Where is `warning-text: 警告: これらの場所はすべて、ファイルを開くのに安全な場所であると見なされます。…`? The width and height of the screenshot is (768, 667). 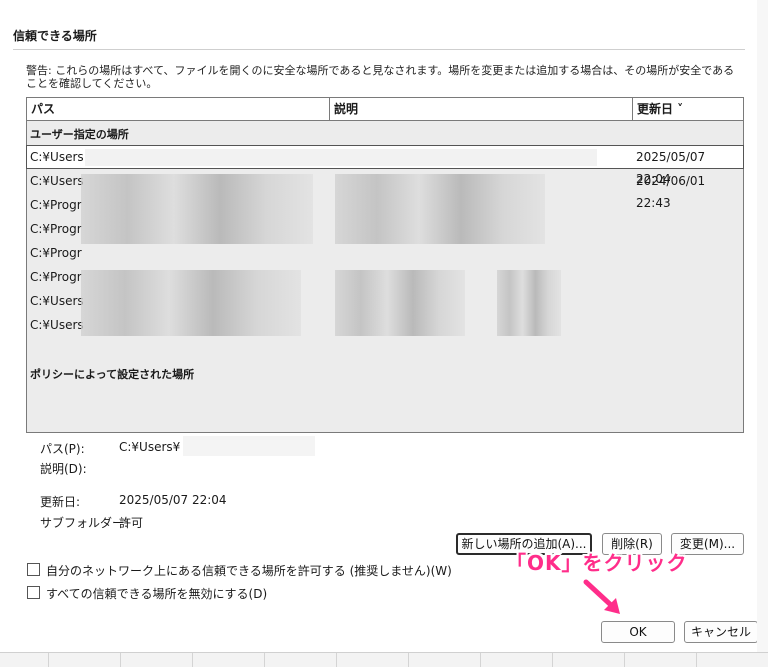 warning-text: 警告: これらの場所はすべて、ファイルを開くのに安全な場所であると見なされます。… is located at coordinates (380, 77).